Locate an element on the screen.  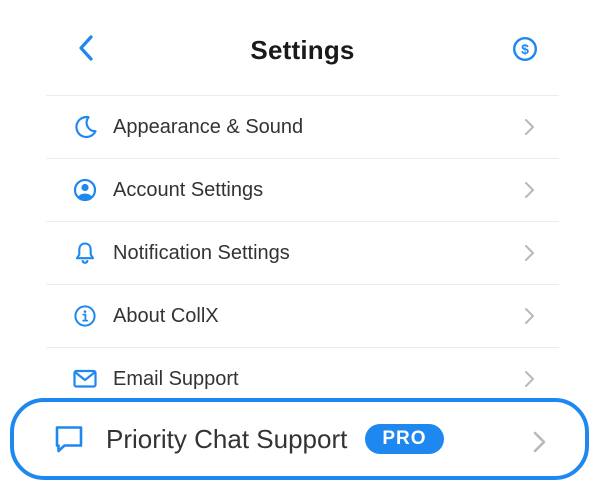
menu-item-label: Account Settings is located at coordinates (188, 189).